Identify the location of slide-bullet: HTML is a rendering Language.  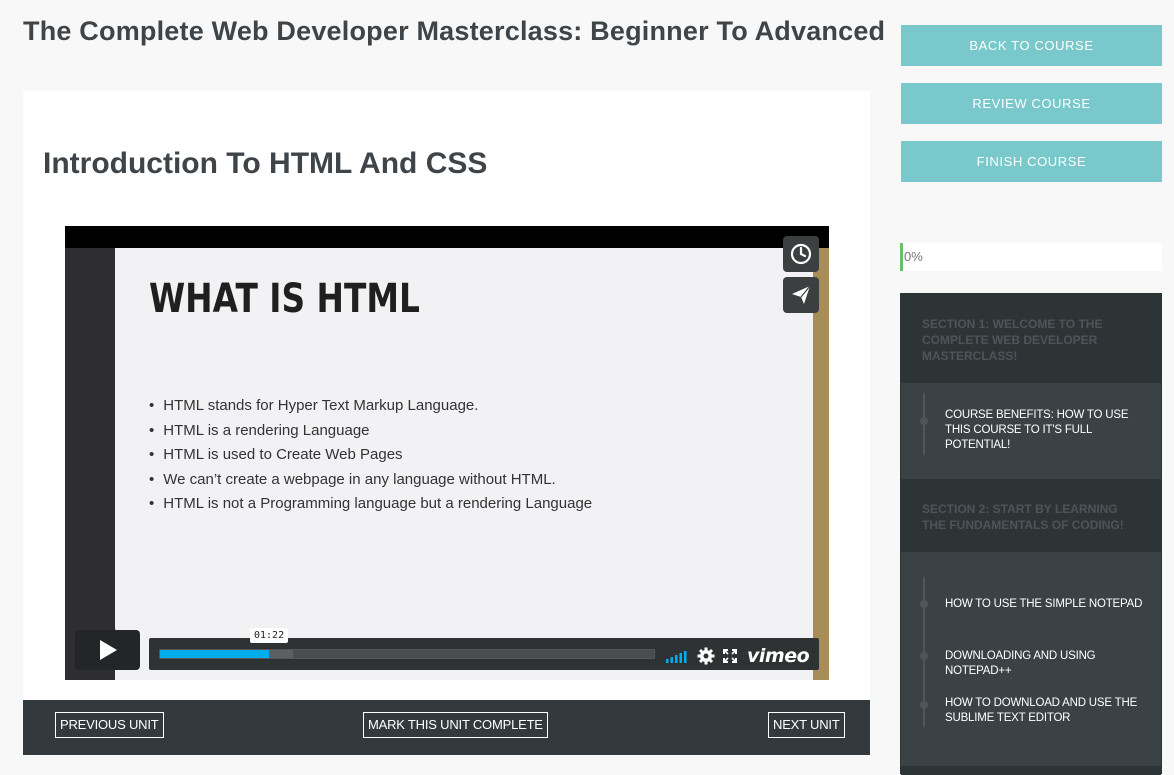
(370, 431).